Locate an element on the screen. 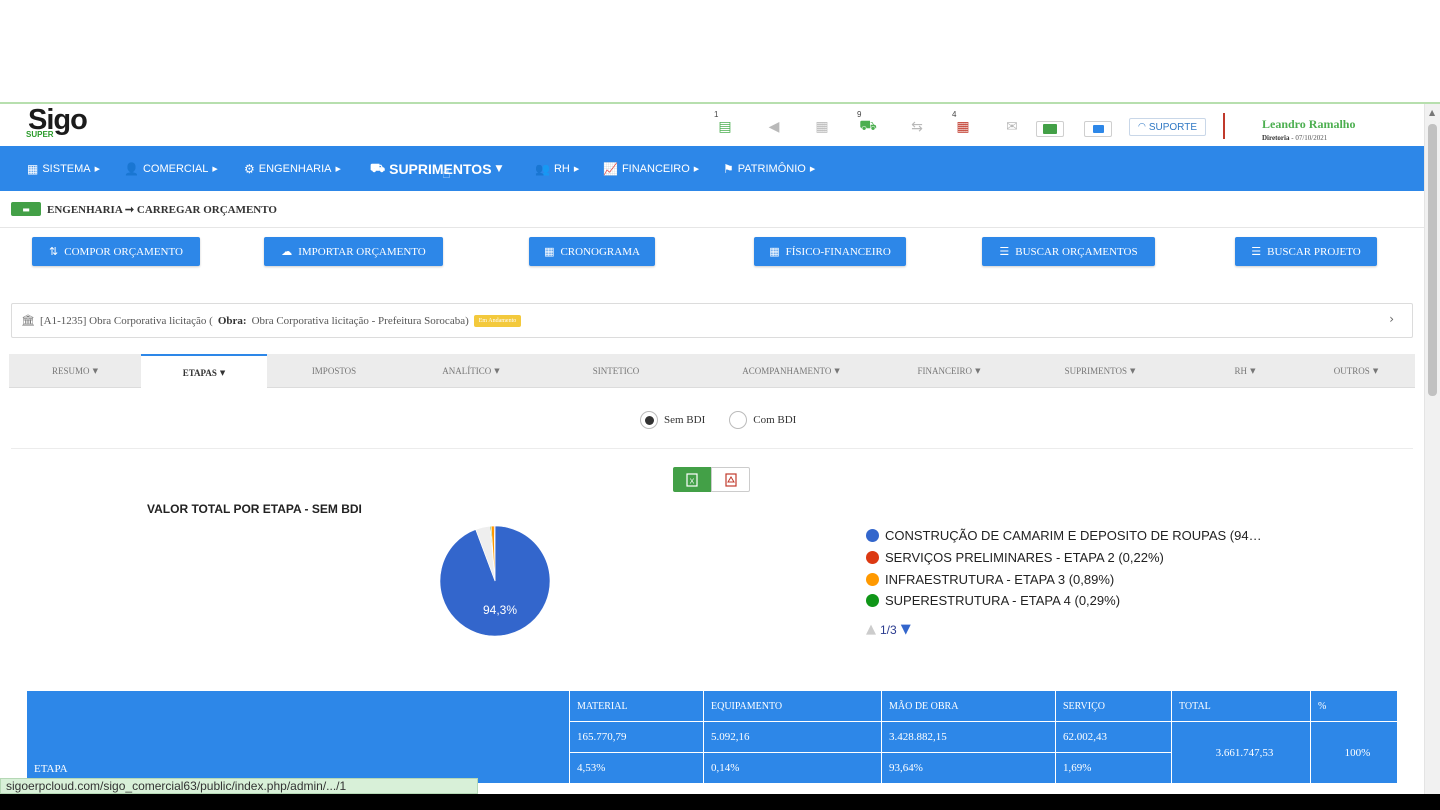  table-icon: 4 ▦ is located at coordinates (963, 124).